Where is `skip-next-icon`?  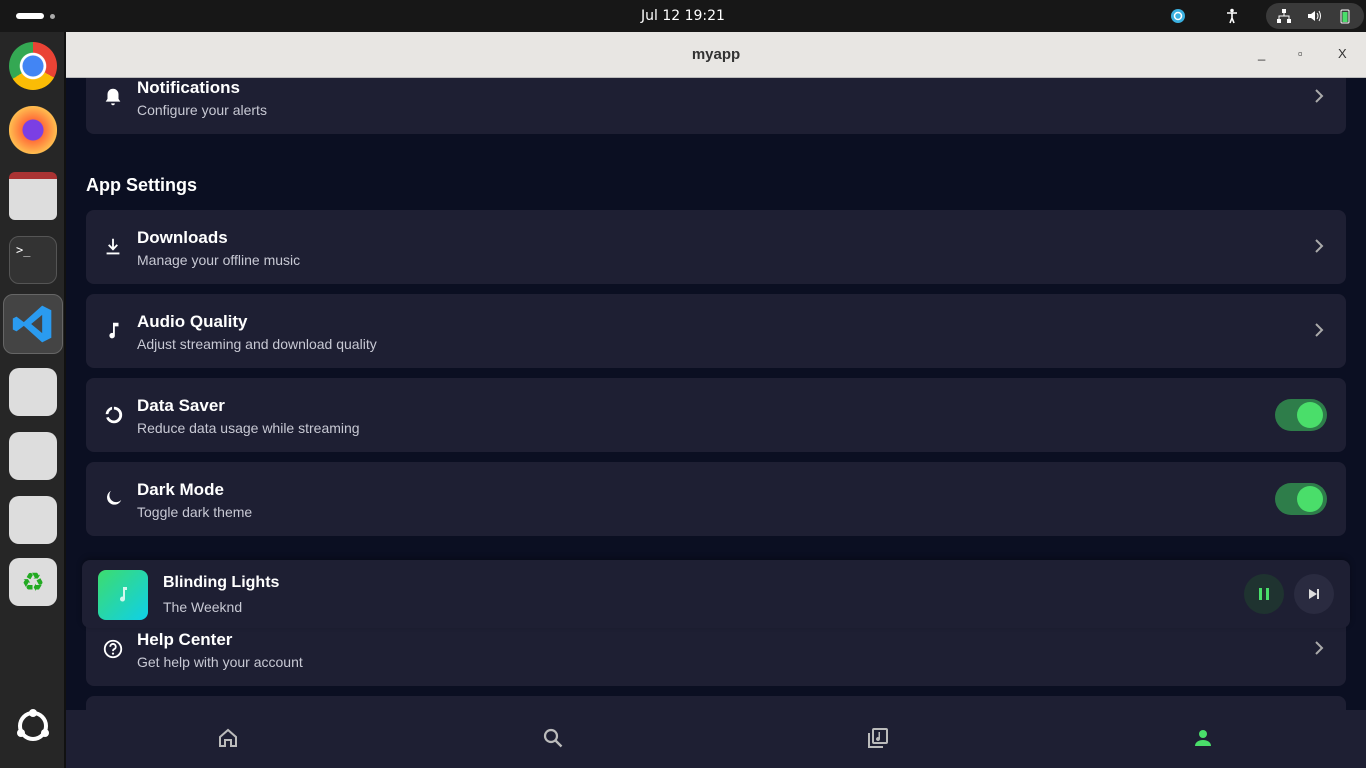 skip-next-icon is located at coordinates (1314, 594).